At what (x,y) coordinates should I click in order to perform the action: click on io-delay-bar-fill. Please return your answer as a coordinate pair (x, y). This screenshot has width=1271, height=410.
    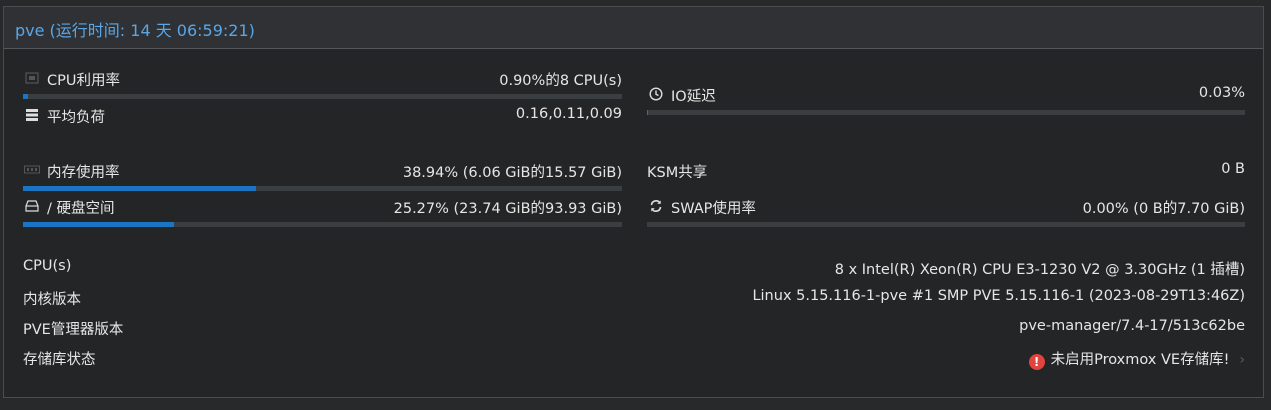
    Looking at the image, I should click on (648, 112).